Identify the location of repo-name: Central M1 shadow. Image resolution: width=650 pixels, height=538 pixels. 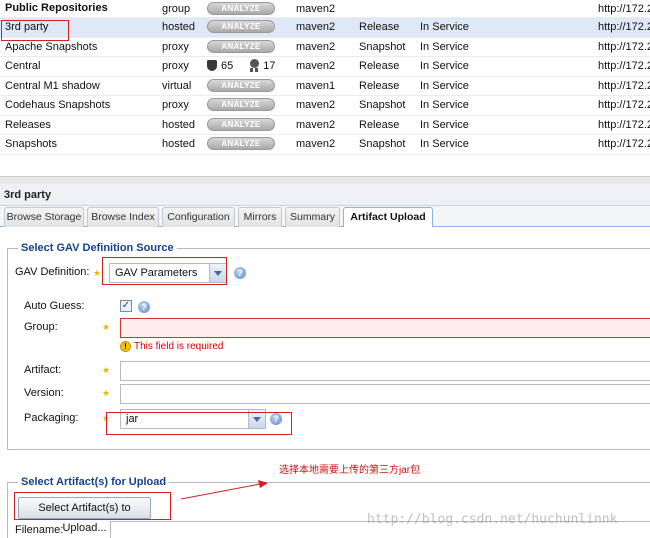
(52, 85).